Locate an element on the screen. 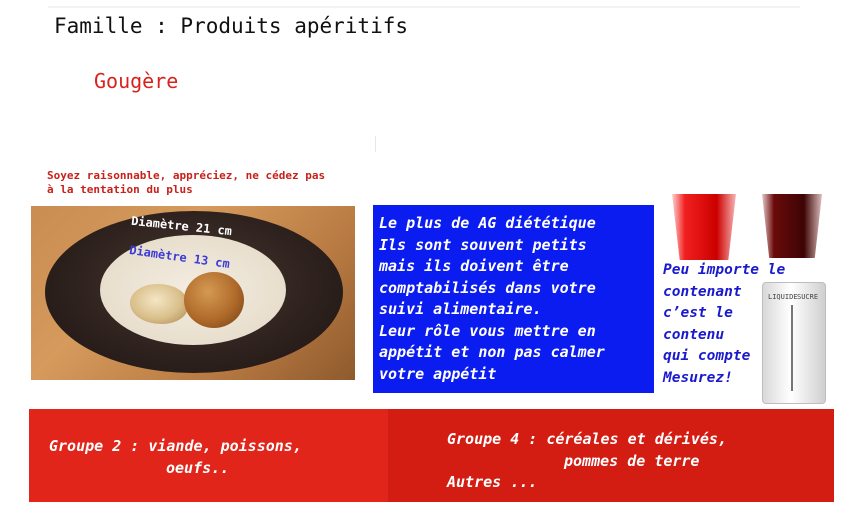 This screenshot has width=850, height=510. top-divider is located at coordinates (424, 7).